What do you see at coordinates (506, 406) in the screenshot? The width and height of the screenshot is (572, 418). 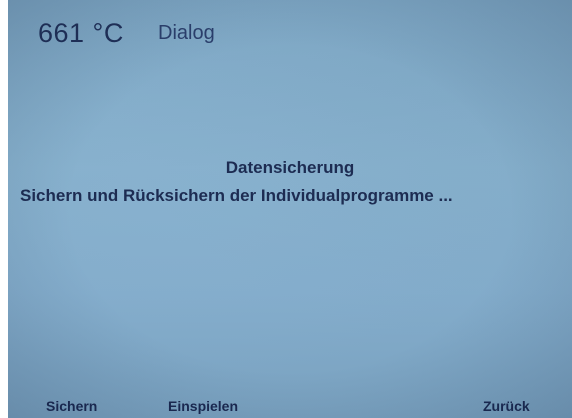 I see `back-softkey: Zurück` at bounding box center [506, 406].